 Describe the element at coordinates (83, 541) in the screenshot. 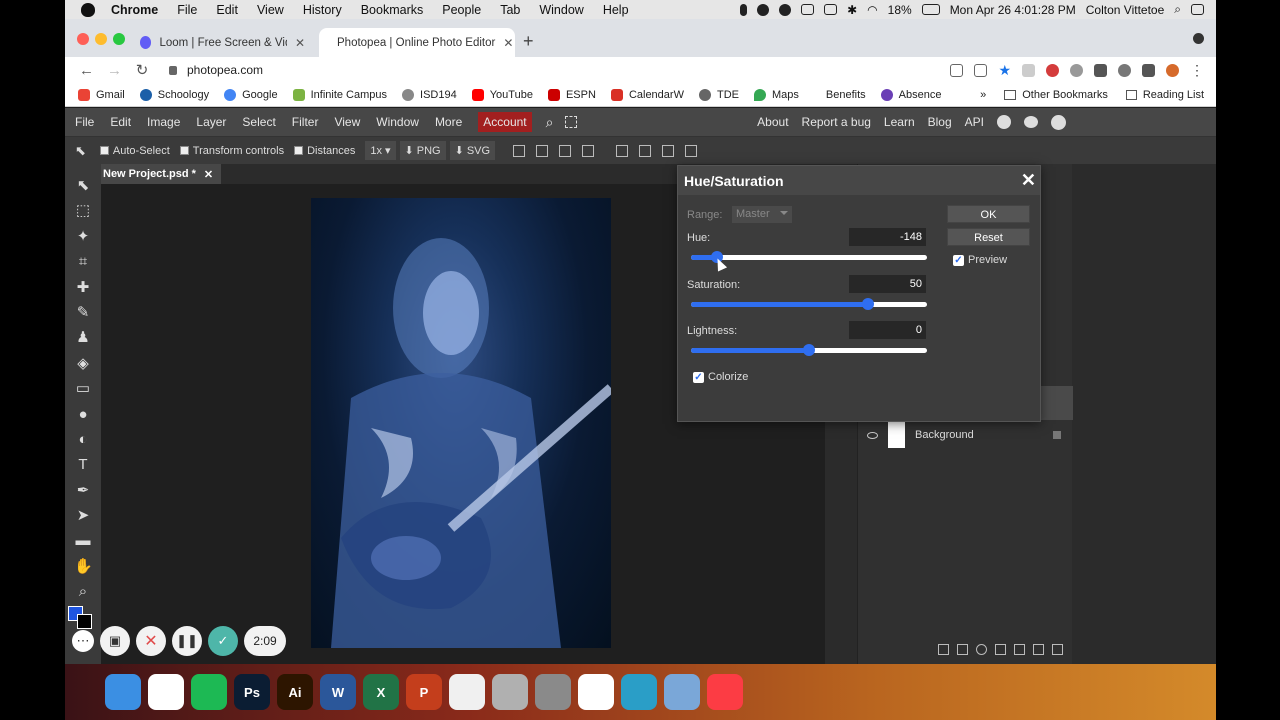

I see `shape-tool-icon: ▬` at that location.